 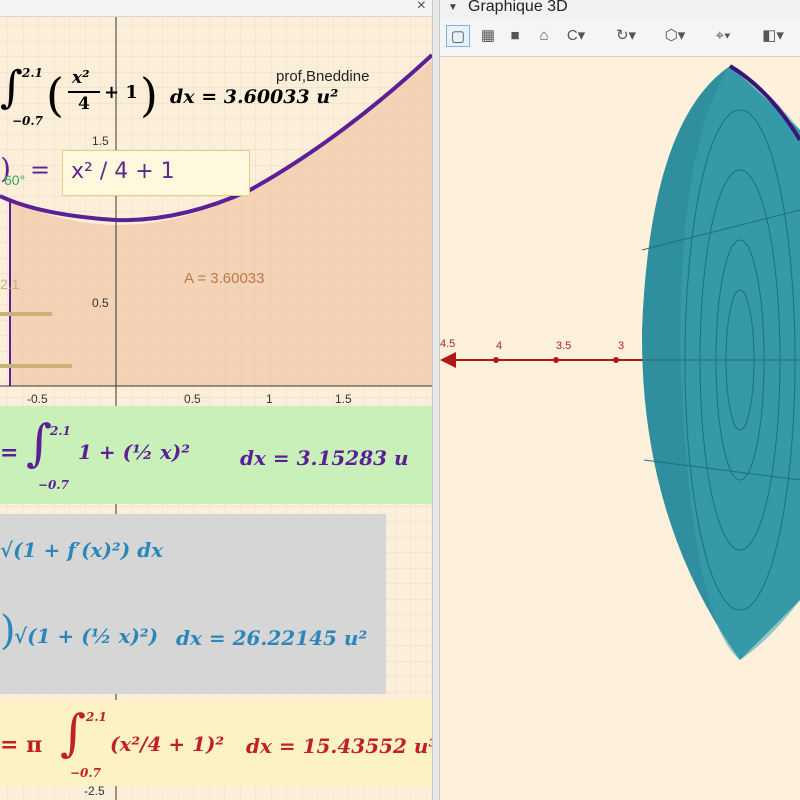 I want to click on surface-of-revolution, so click(x=720, y=363).